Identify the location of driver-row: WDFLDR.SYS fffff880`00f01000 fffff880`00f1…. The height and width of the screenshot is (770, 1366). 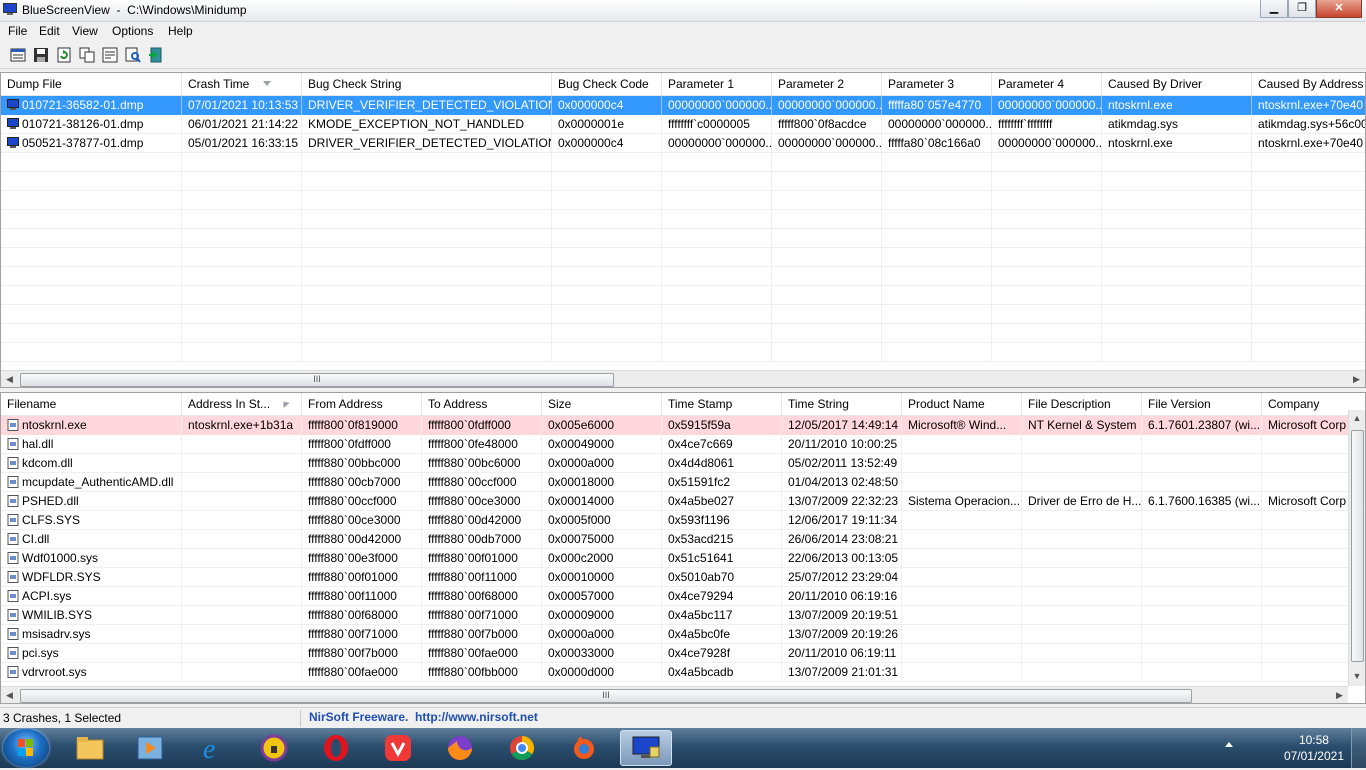
(683, 577).